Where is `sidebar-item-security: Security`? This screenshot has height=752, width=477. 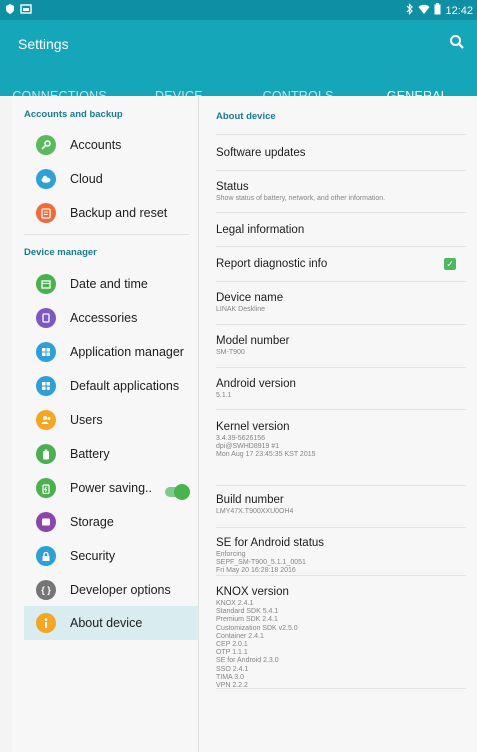
sidebar-item-security: Security is located at coordinates (111, 556).